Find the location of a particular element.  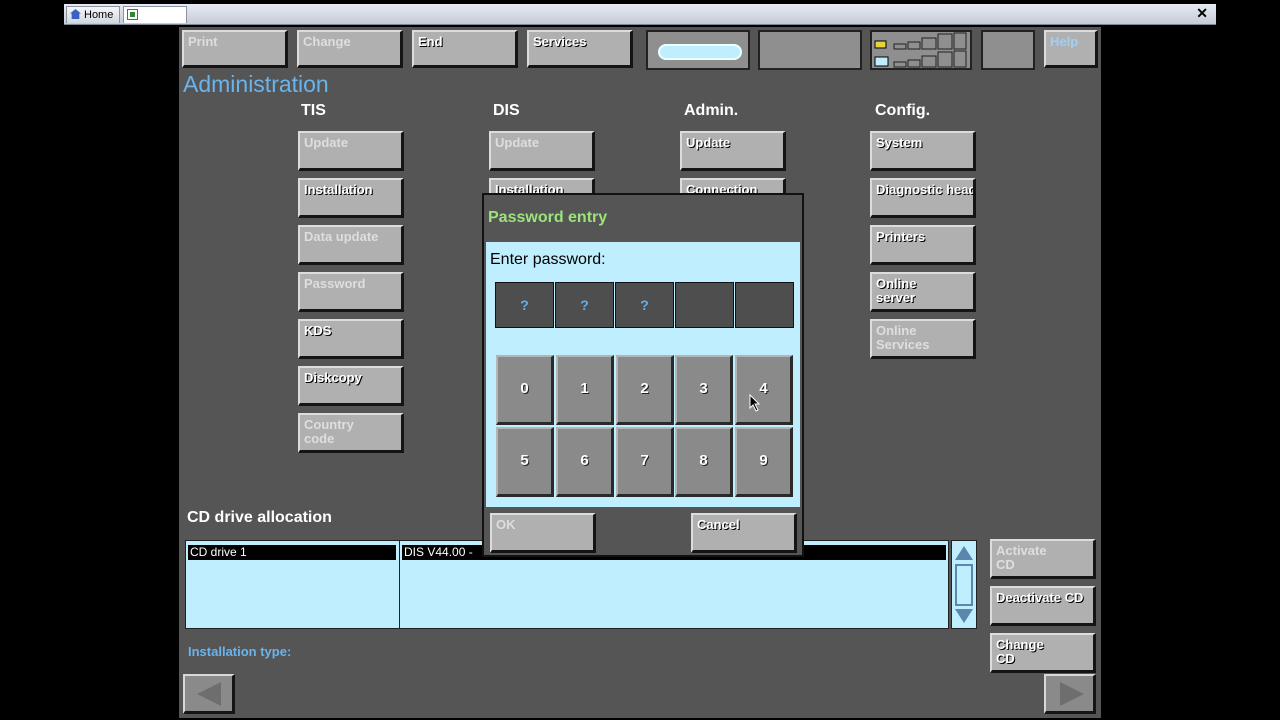

status-panel-empty is located at coordinates (810, 50).